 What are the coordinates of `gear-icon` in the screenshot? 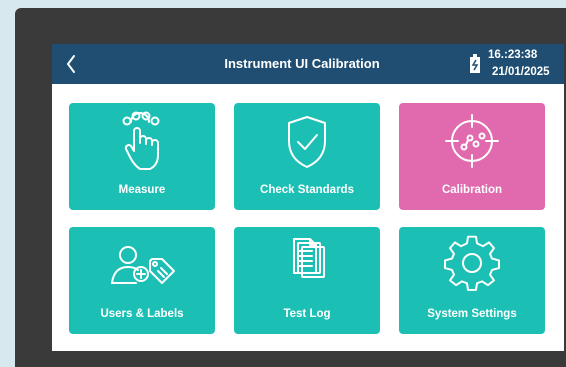 It's located at (472, 265).